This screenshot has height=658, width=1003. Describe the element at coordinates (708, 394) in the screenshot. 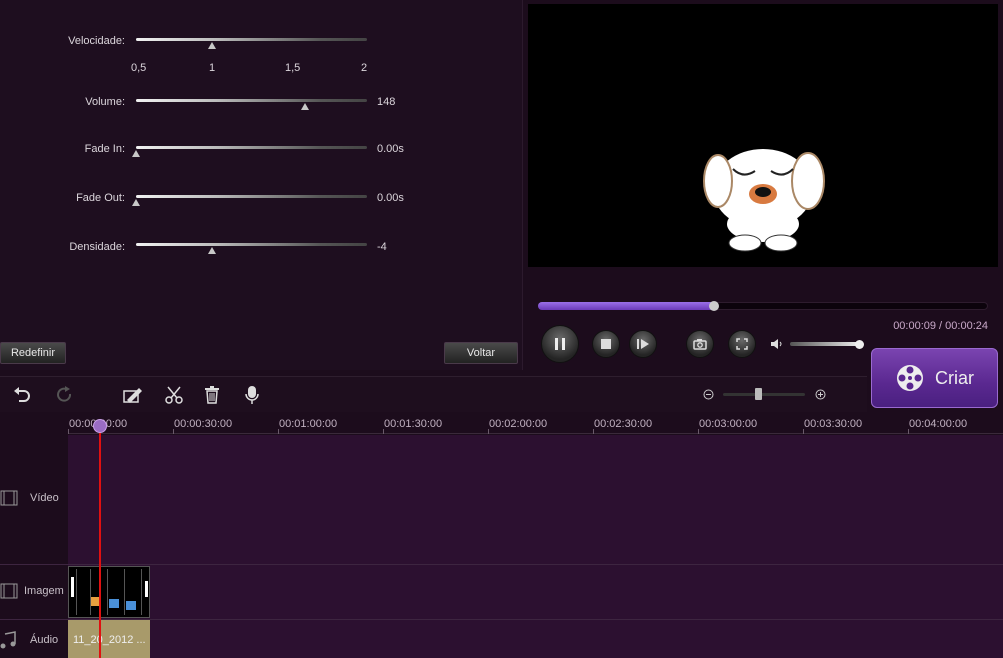

I see `zoom-out-icon` at that location.